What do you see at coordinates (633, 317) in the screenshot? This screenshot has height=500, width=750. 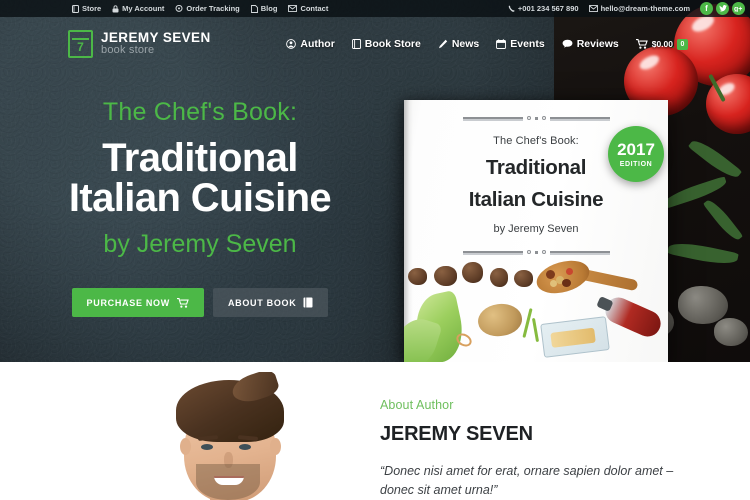 I see `glass-bottle-image` at bounding box center [633, 317].